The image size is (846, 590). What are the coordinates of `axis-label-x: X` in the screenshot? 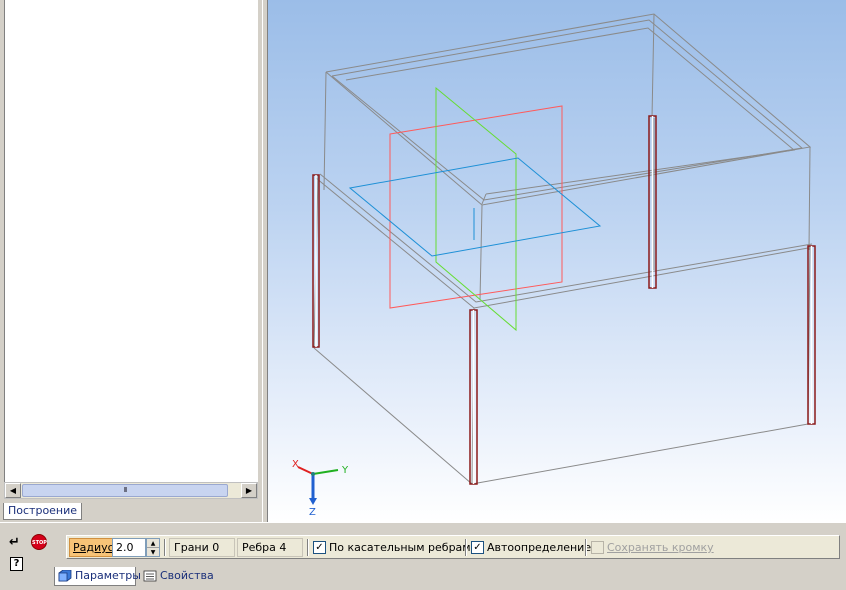 It's located at (295, 464).